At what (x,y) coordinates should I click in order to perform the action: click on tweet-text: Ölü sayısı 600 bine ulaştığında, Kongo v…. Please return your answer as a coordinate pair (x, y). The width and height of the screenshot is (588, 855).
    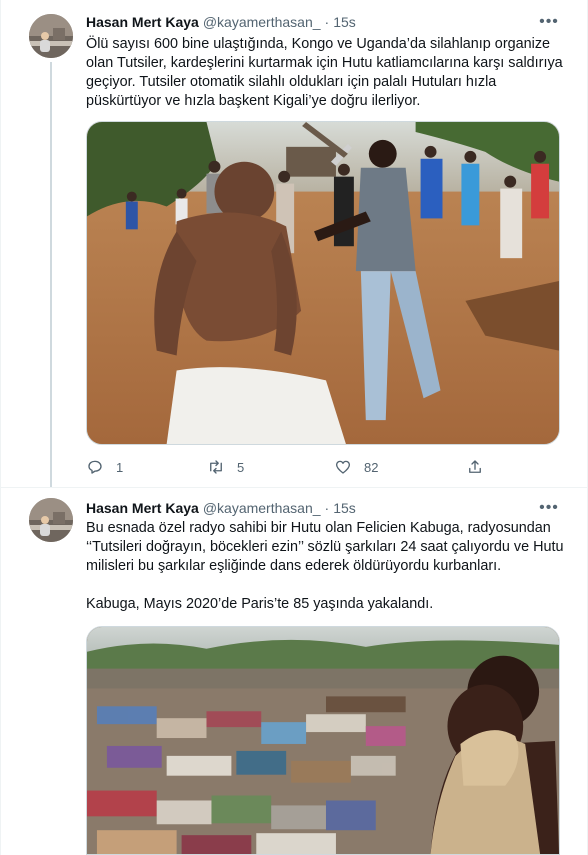
    Looking at the image, I should click on (325, 73).